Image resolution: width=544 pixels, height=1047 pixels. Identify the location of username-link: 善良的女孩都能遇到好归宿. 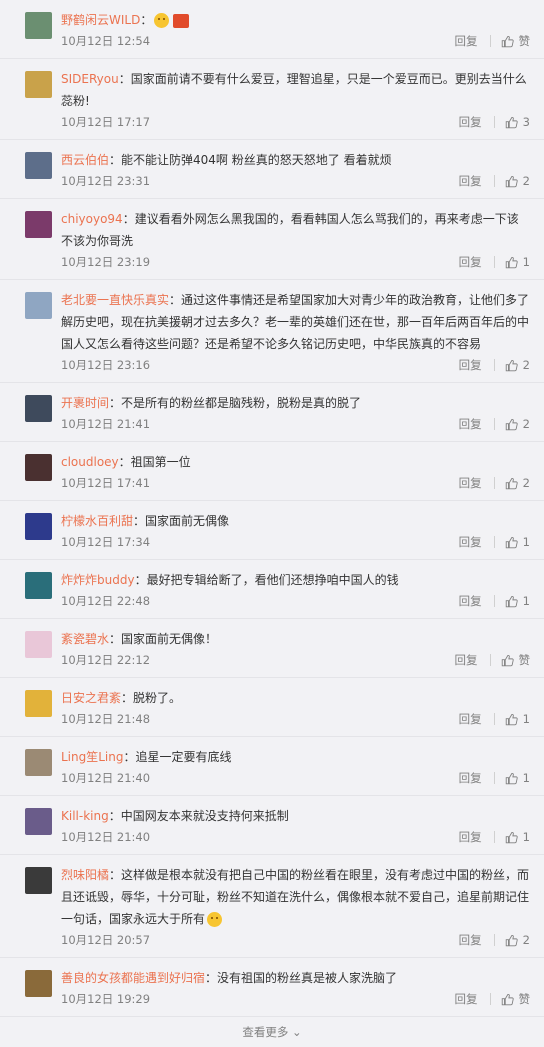
(133, 978).